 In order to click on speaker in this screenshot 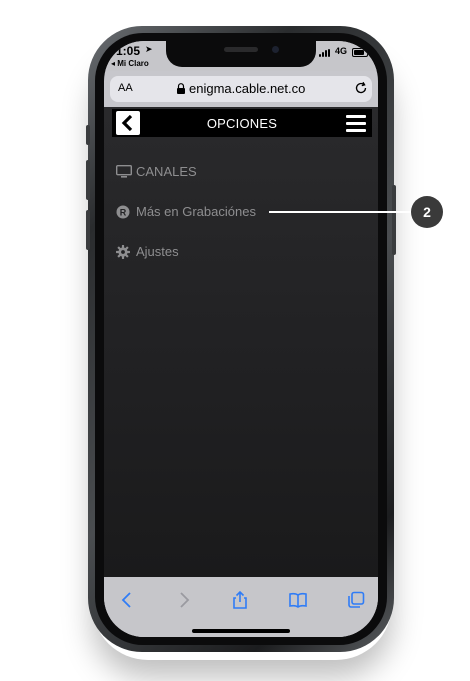, I will do `click(241, 49)`.